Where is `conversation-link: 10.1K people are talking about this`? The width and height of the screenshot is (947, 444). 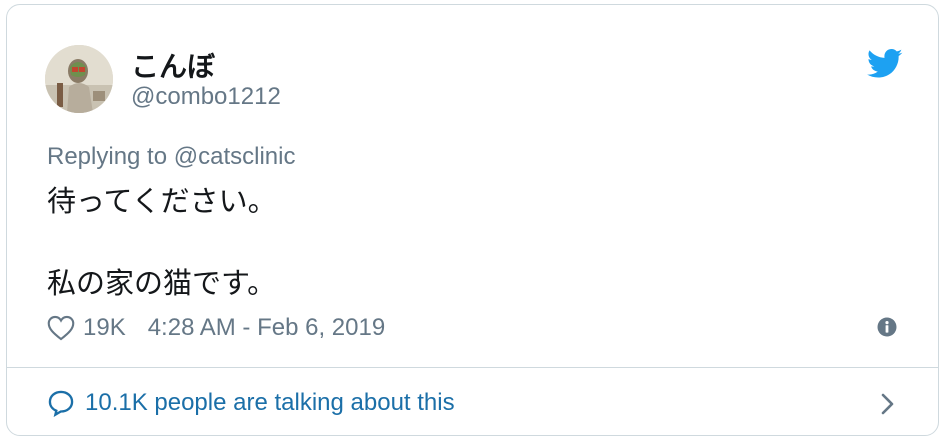 conversation-link: 10.1K people are talking about this is located at coordinates (251, 403).